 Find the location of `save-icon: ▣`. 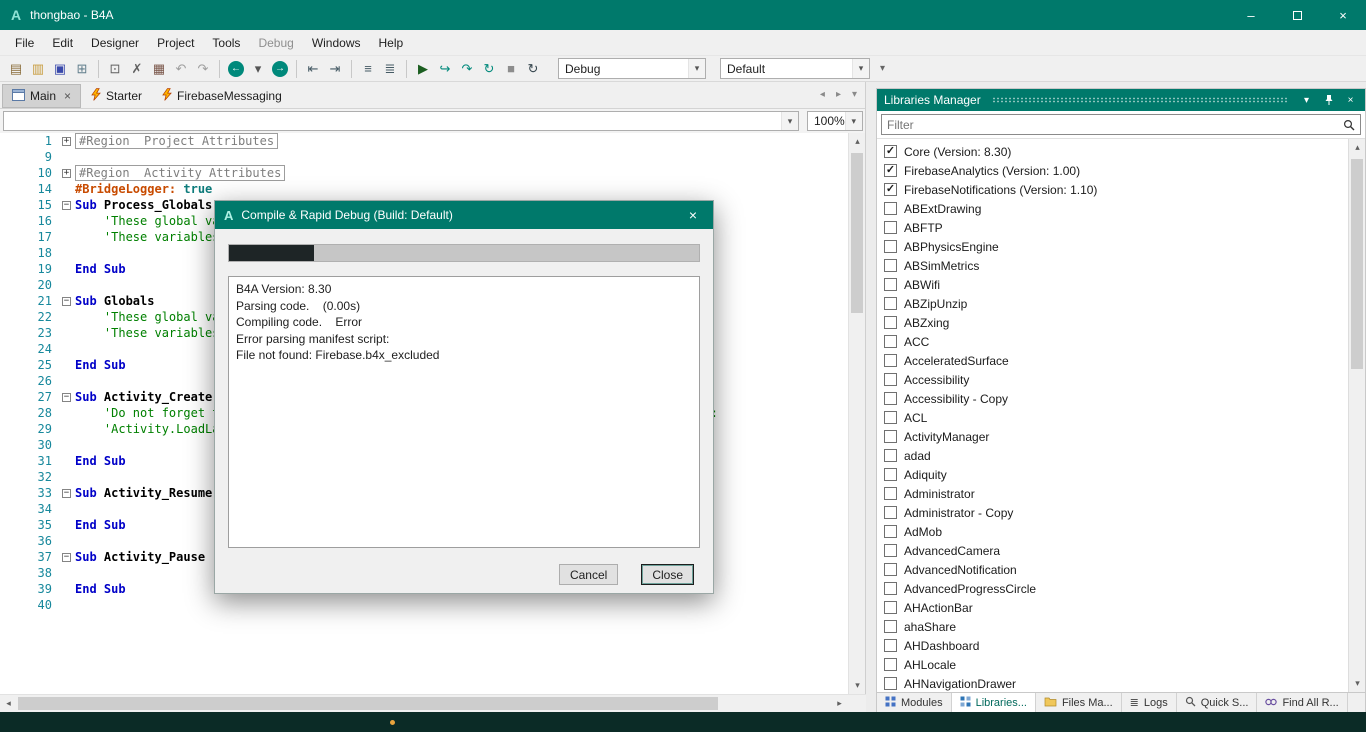

save-icon: ▣ is located at coordinates (60, 69).